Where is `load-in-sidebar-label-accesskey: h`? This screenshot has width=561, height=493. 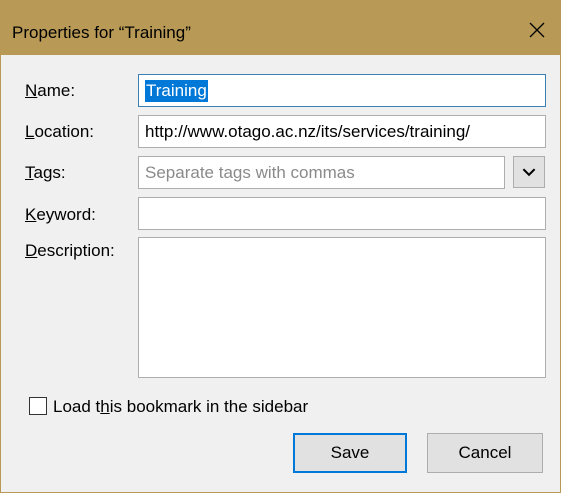 load-in-sidebar-label-accesskey: h is located at coordinates (105, 406).